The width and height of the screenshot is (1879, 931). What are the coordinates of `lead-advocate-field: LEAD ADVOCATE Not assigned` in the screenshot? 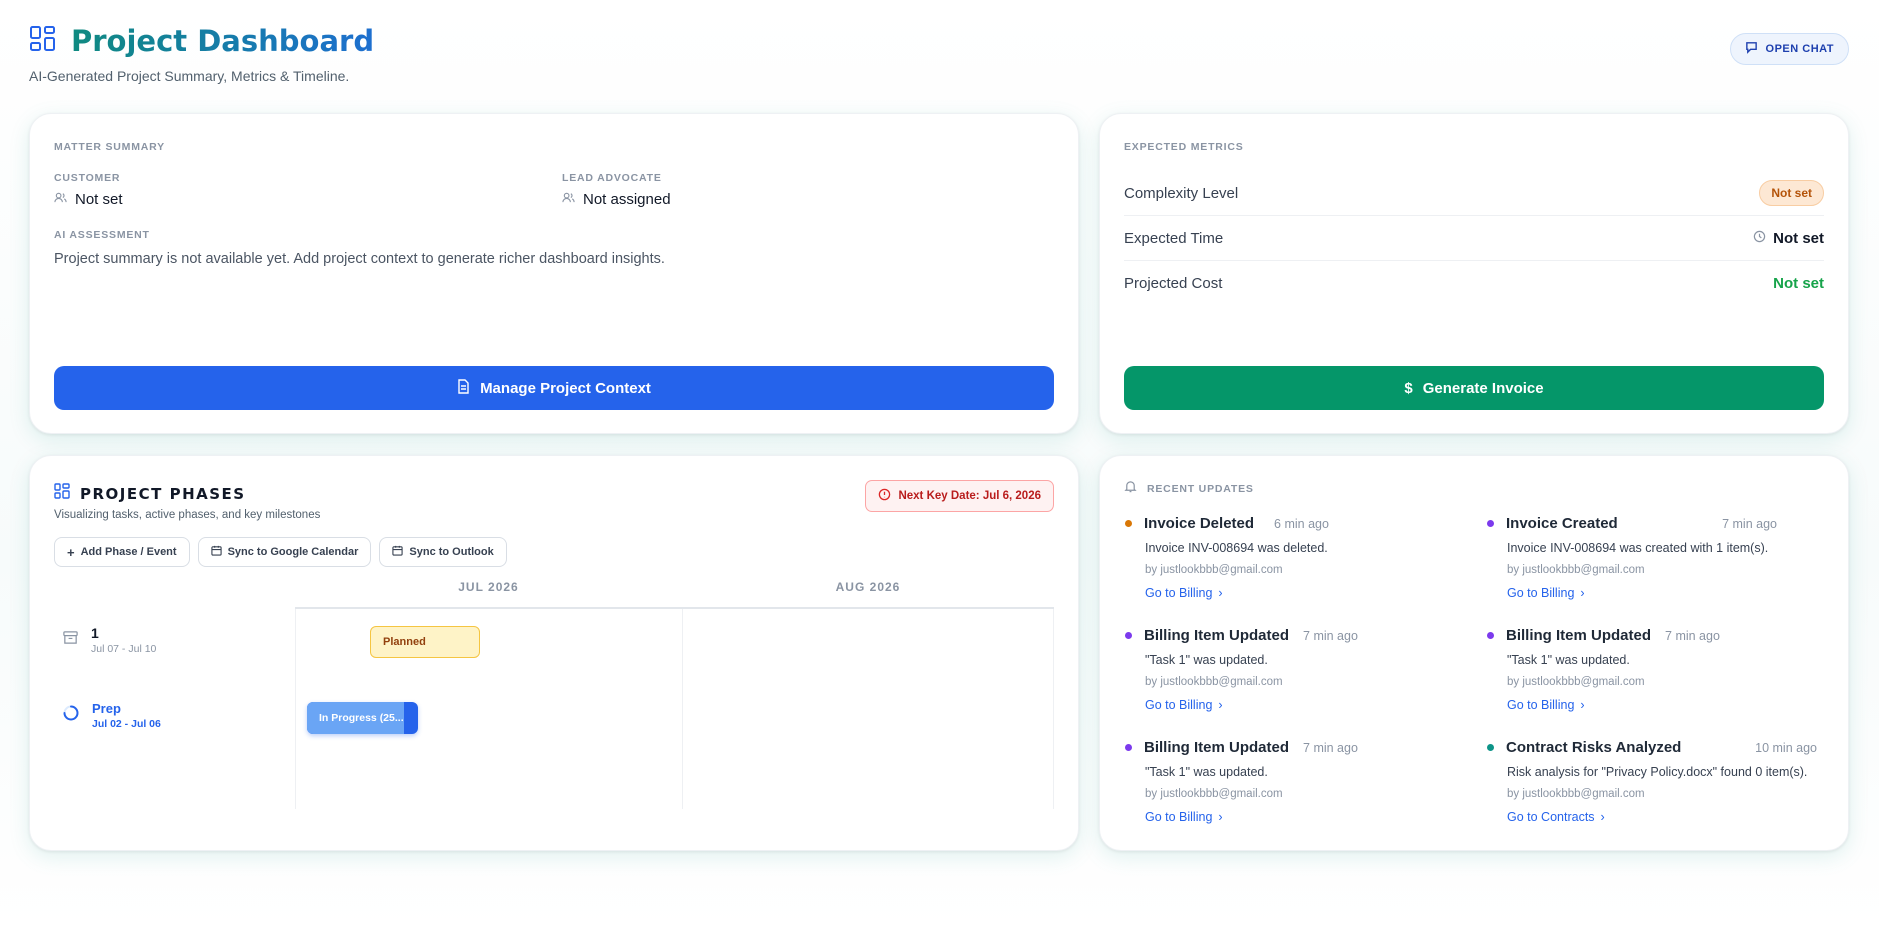 It's located at (616, 190).